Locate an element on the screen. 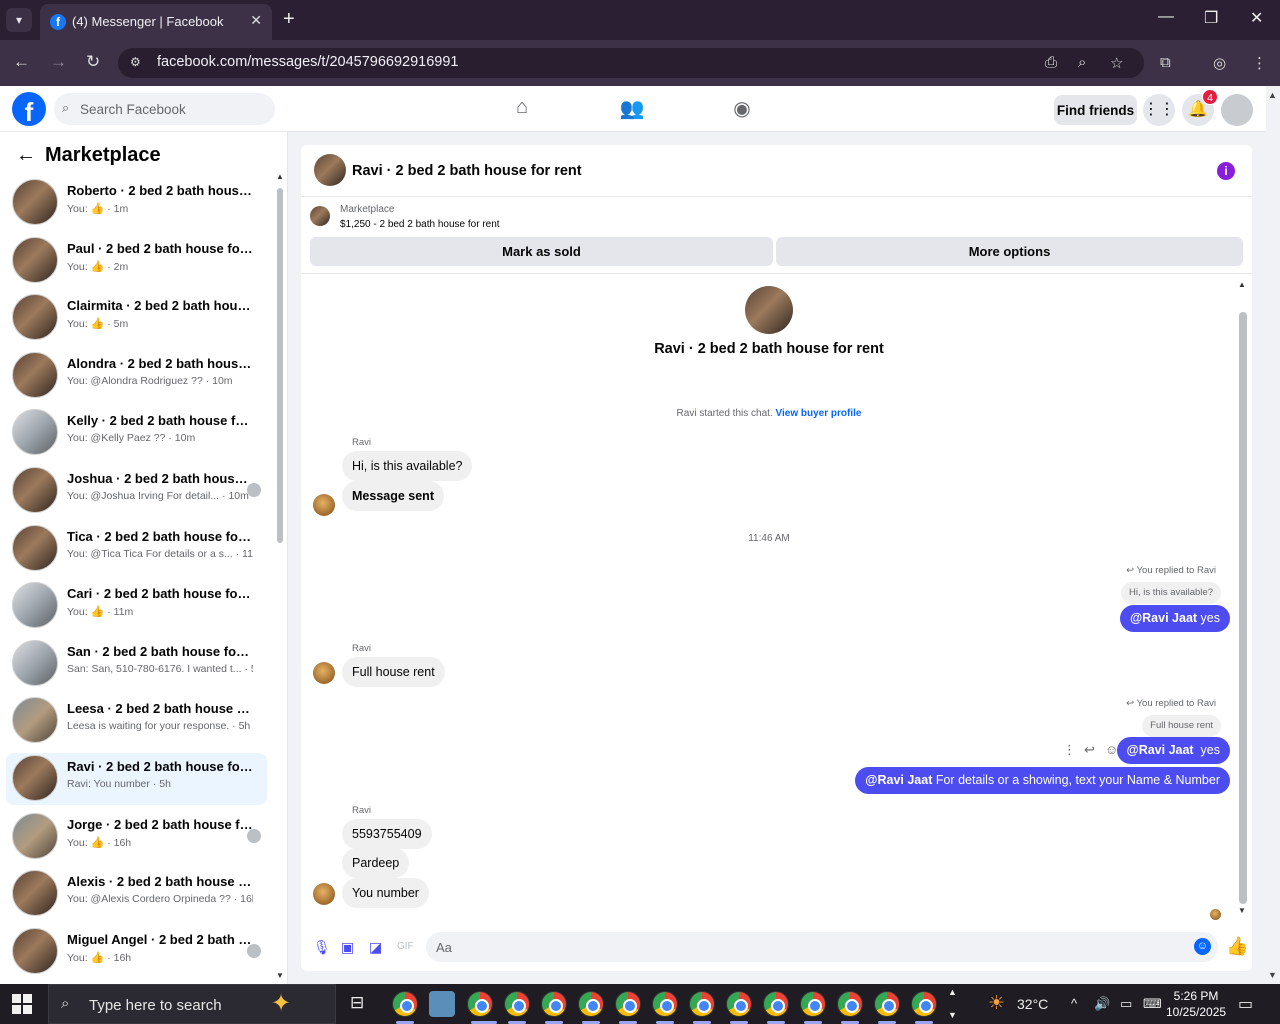  window-close-icon: ✕ is located at coordinates (1256, 18).